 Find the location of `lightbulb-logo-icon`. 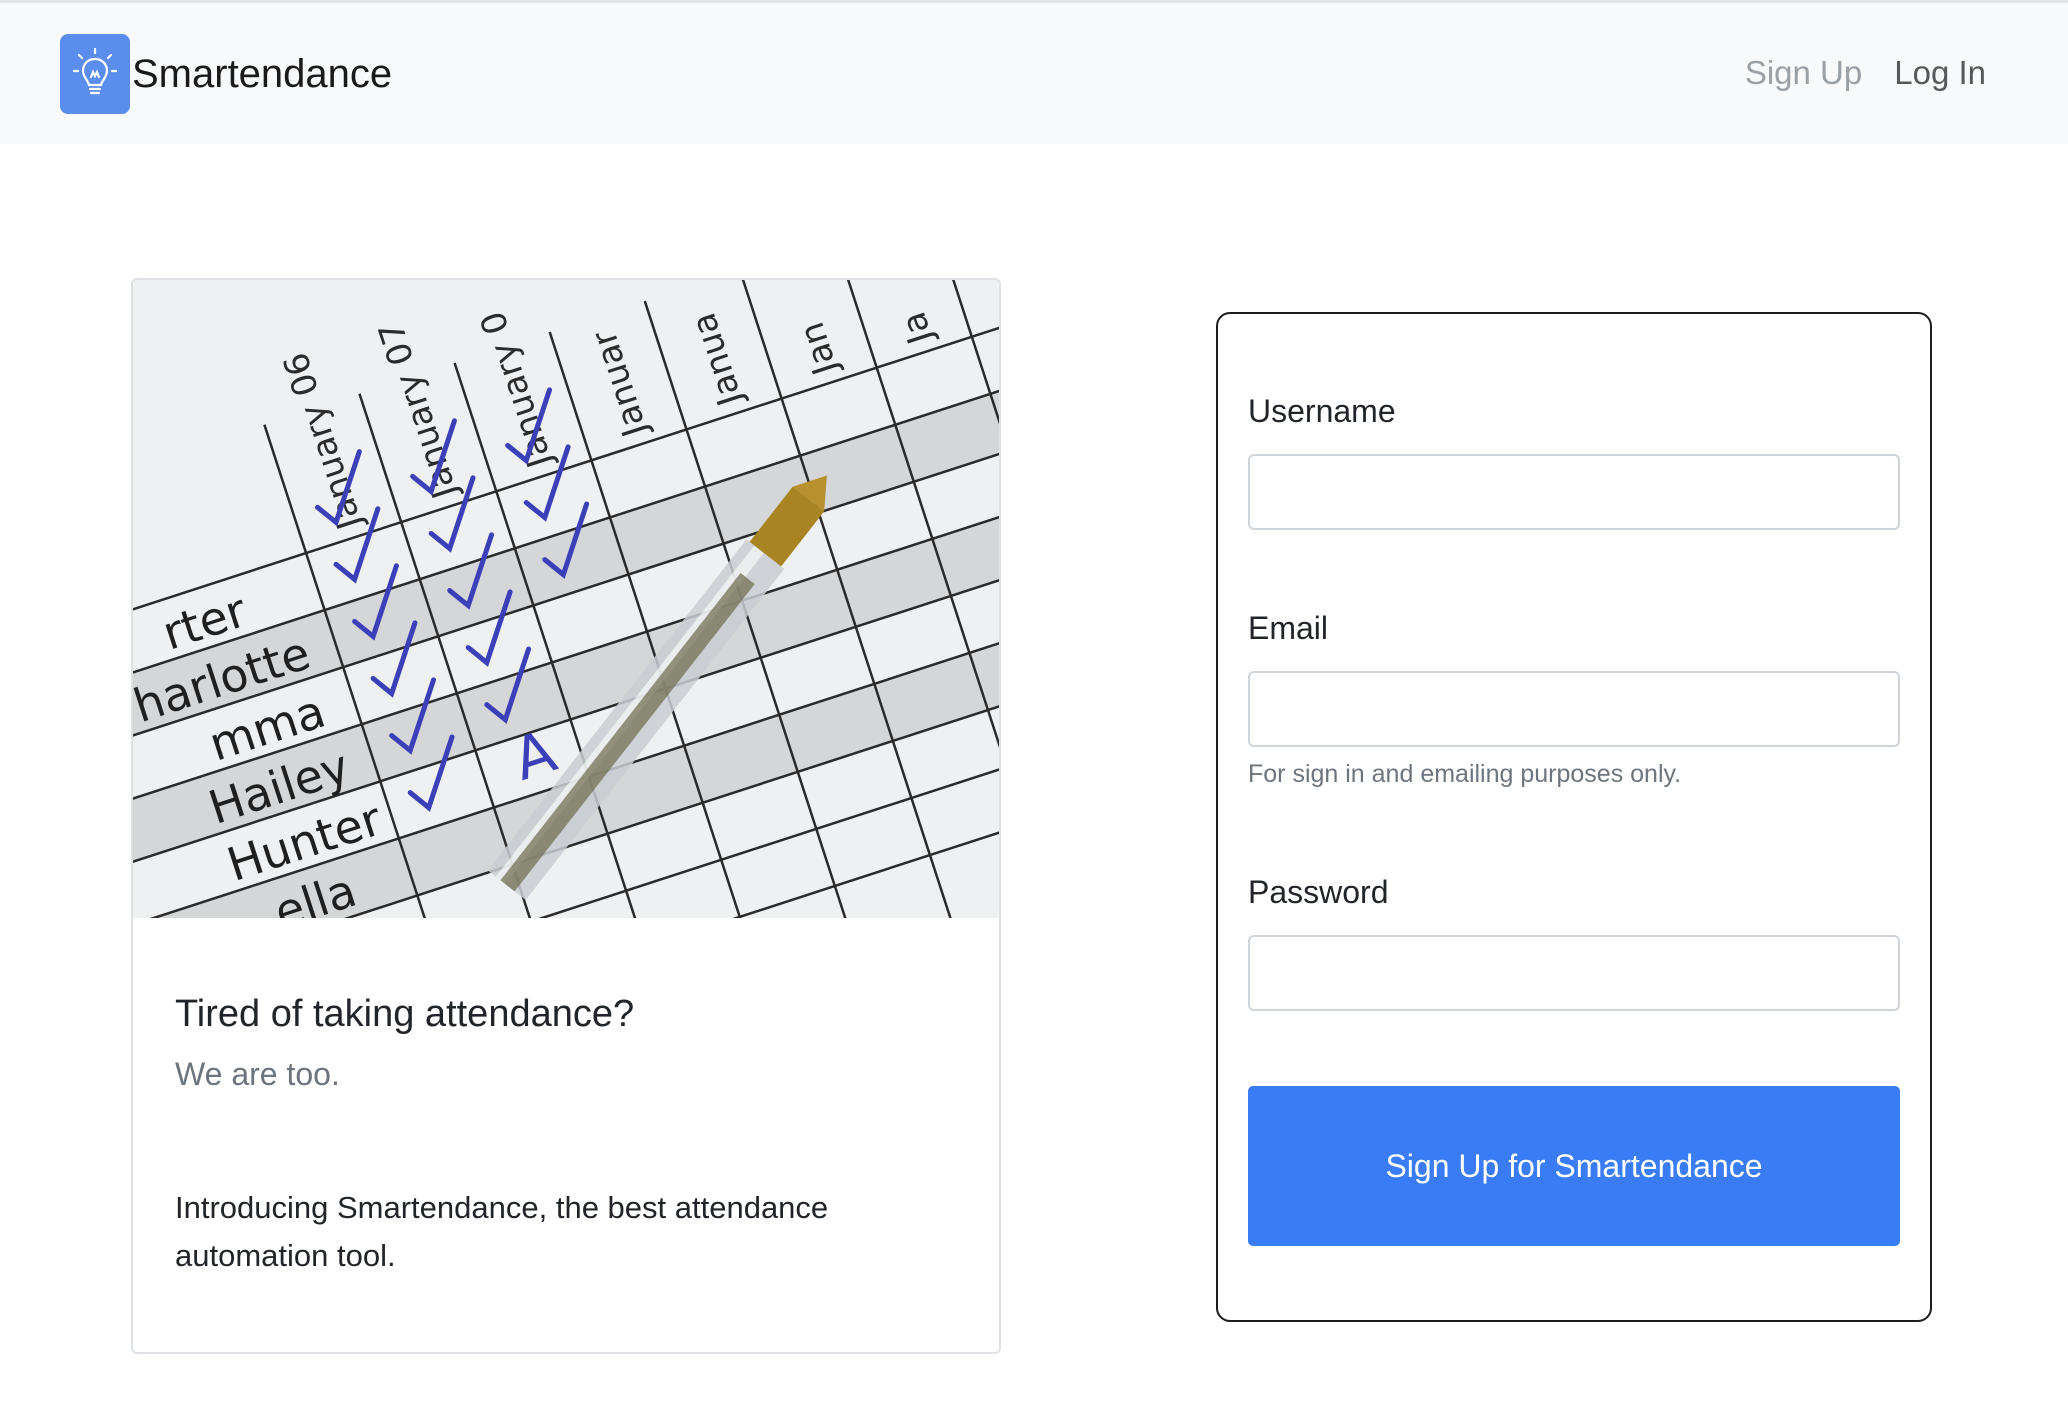

lightbulb-logo-icon is located at coordinates (95, 74).